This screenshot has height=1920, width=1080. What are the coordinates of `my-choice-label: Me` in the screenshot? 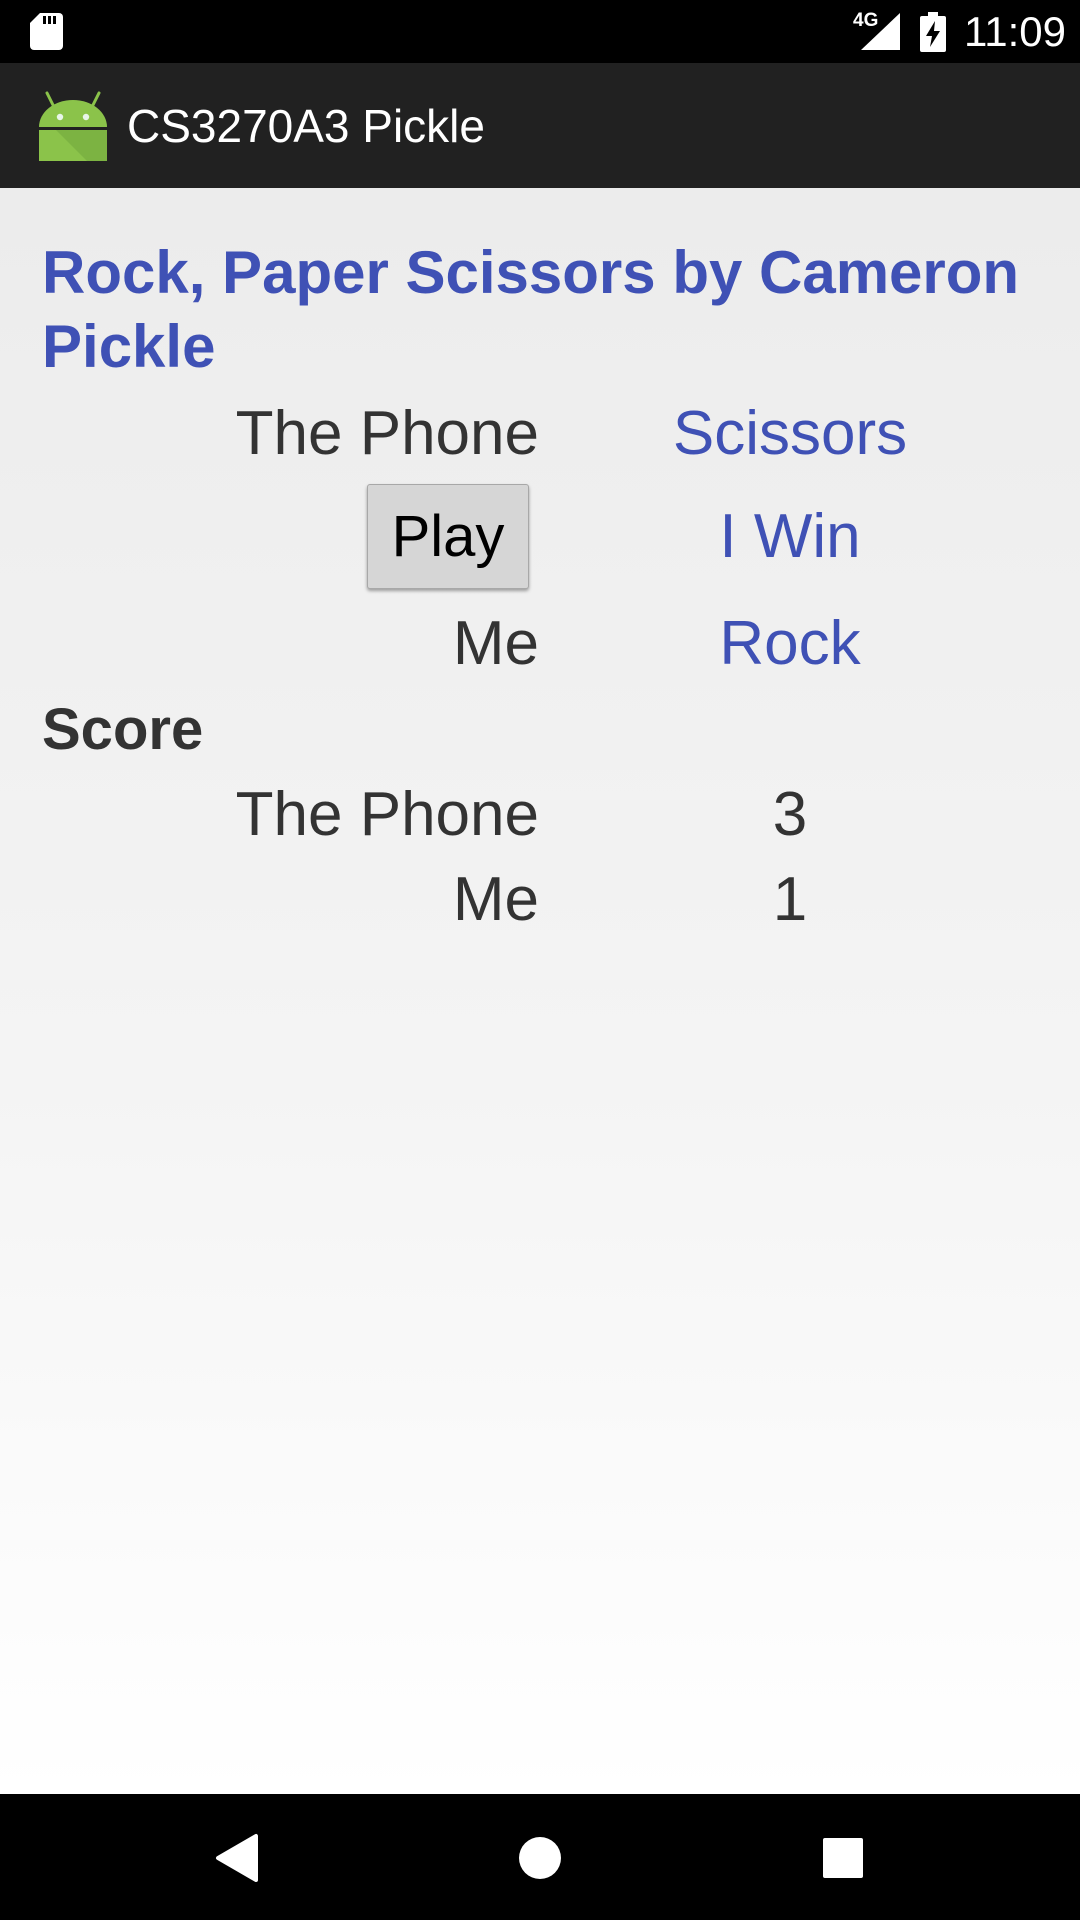 It's located at (495, 643).